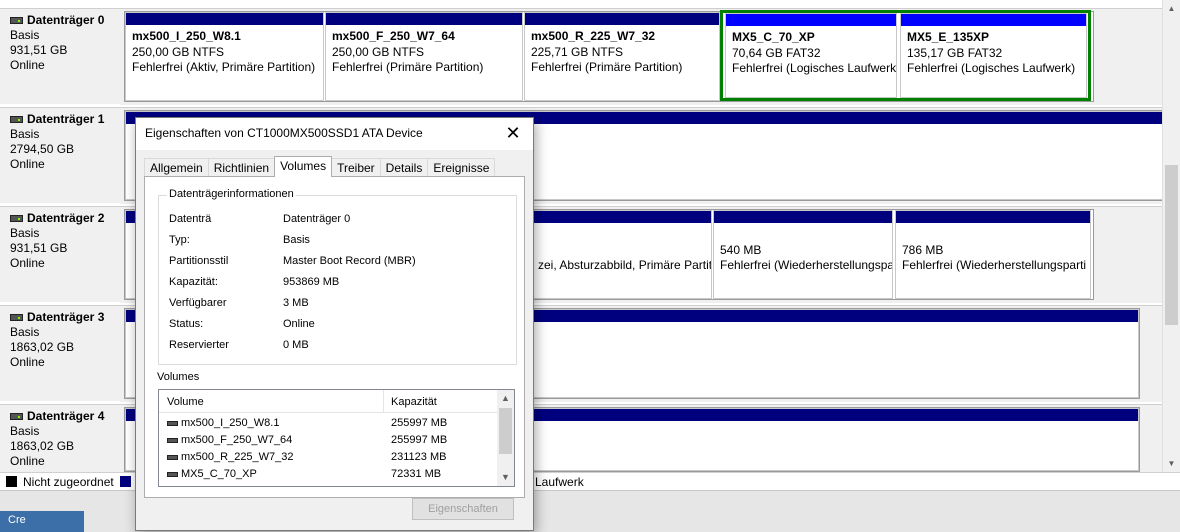  I want to click on disk-name-text: Datenträger 4, so click(66, 416).